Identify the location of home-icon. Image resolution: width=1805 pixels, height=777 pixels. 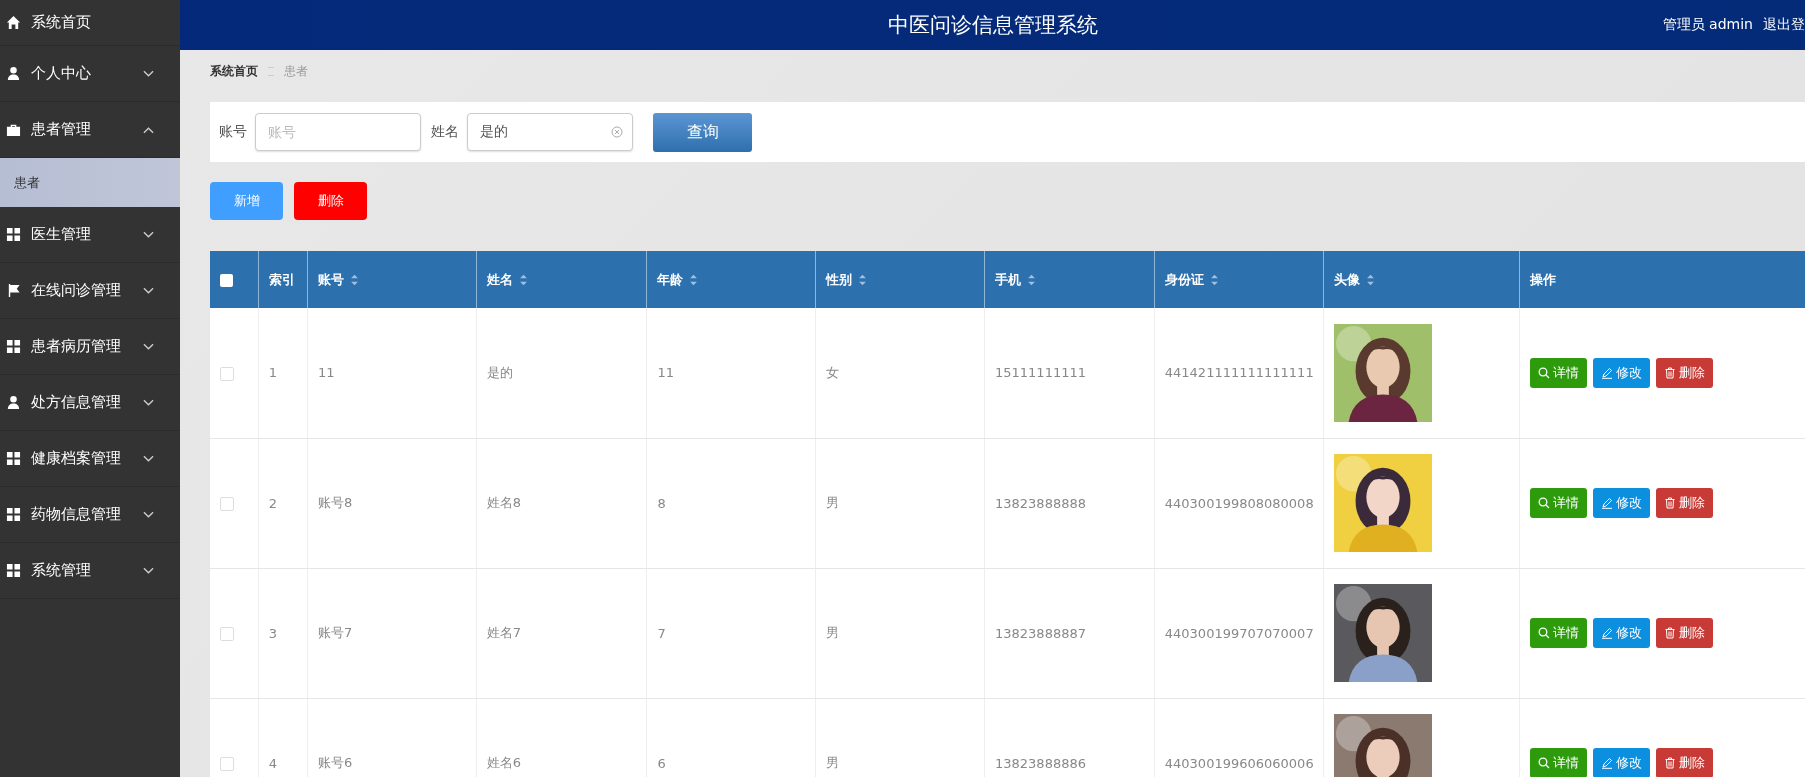
(13, 22).